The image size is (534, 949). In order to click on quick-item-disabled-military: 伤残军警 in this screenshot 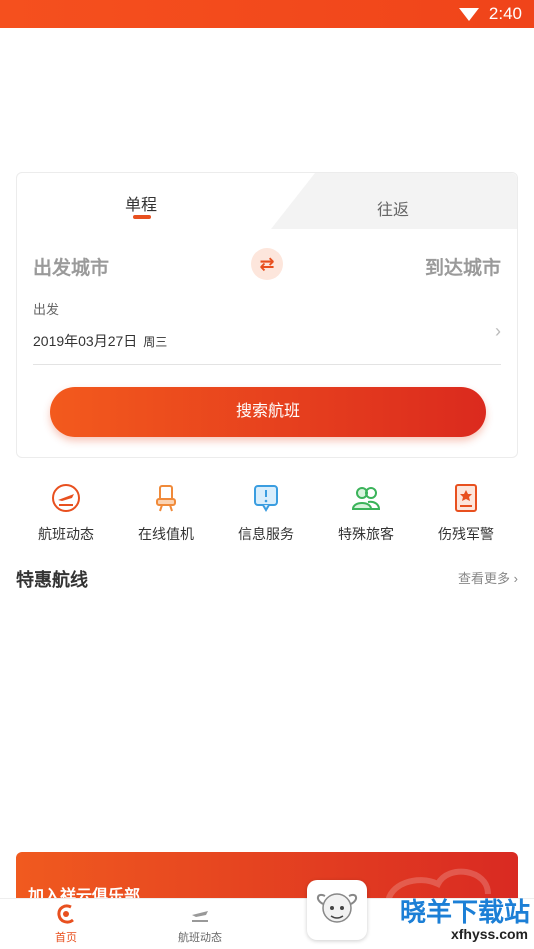, I will do `click(466, 513)`.